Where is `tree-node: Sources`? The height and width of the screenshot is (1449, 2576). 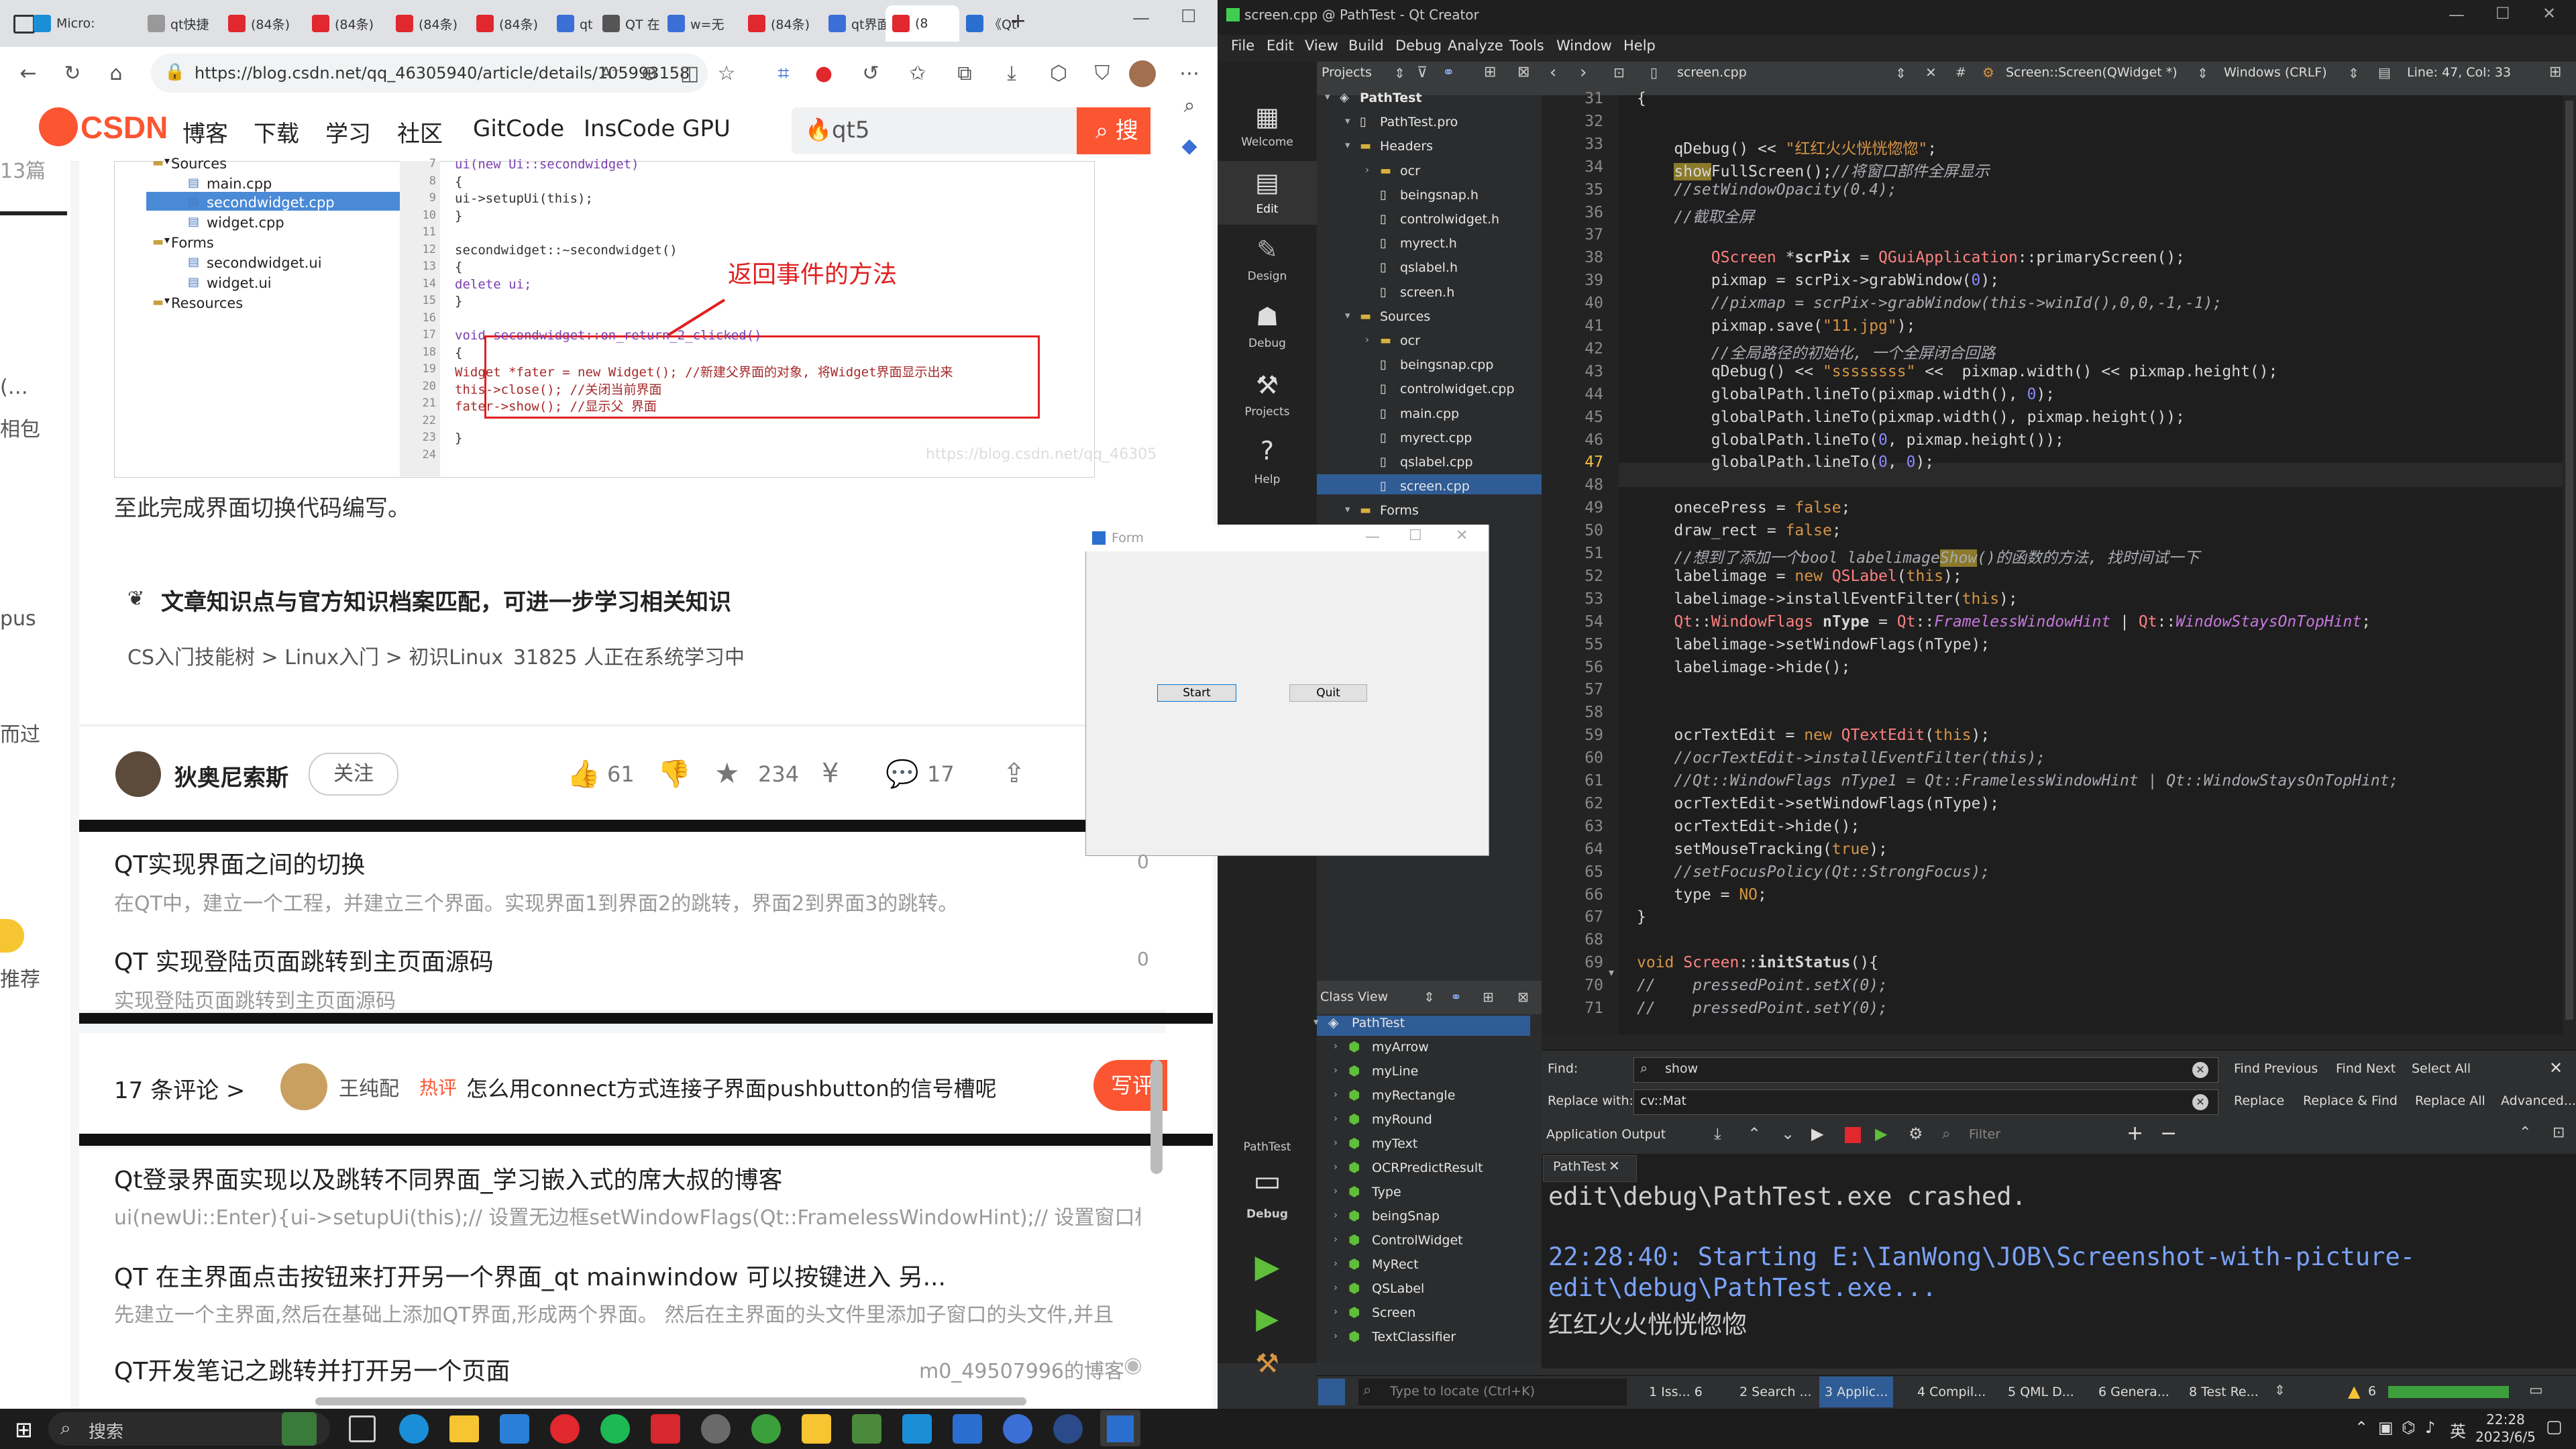
tree-node: Sources is located at coordinates (1405, 316).